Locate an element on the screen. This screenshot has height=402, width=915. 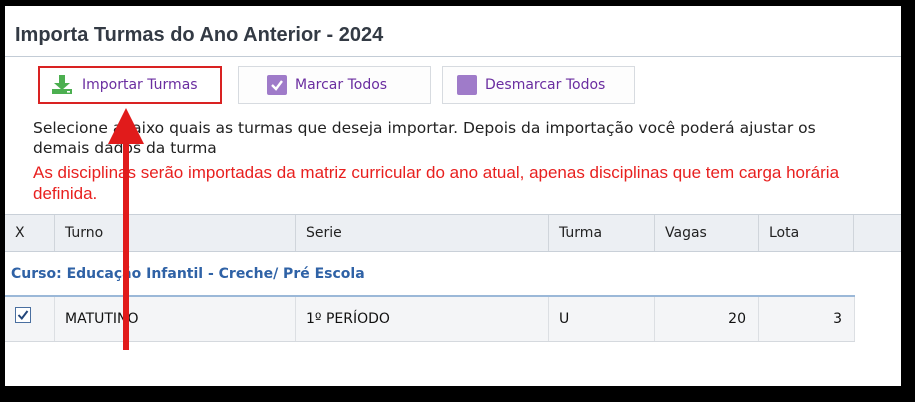
import-turmas-button: Importar Turmas is located at coordinates (130, 85).